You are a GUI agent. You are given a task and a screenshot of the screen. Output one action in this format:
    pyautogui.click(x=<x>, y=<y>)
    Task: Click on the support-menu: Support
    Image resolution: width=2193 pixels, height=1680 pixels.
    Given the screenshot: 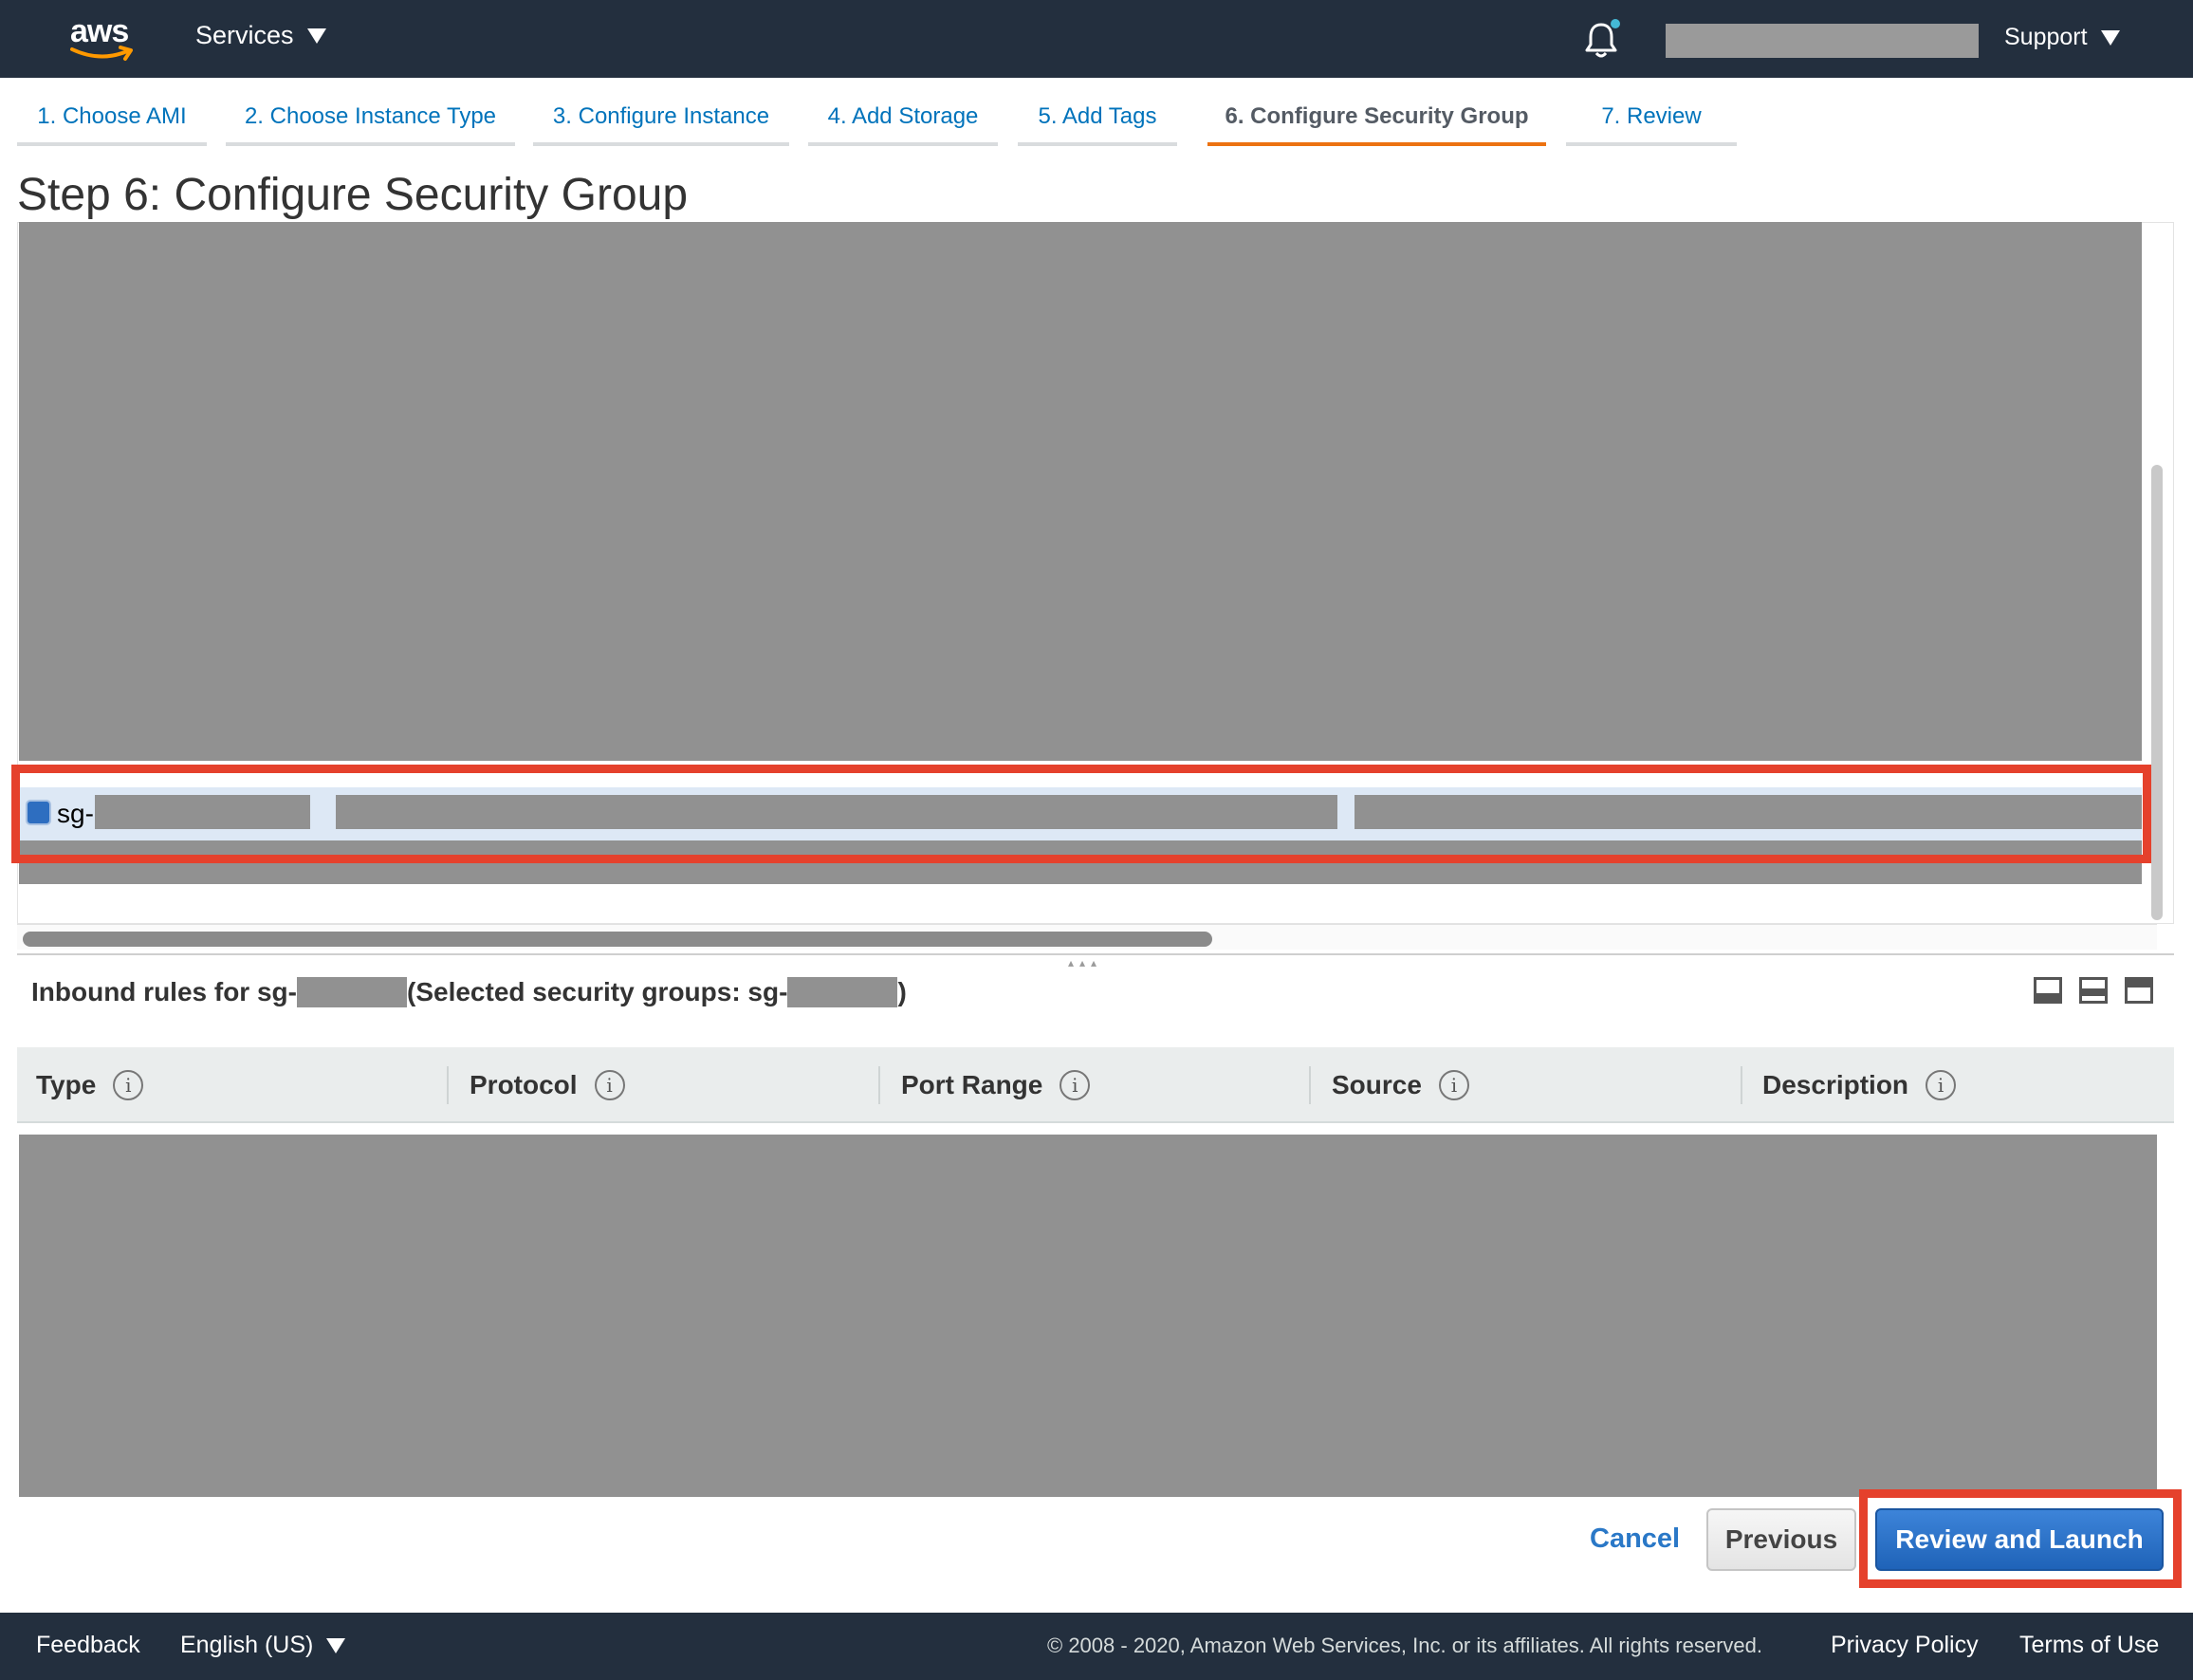 What is the action you would take?
    pyautogui.click(x=2062, y=37)
    